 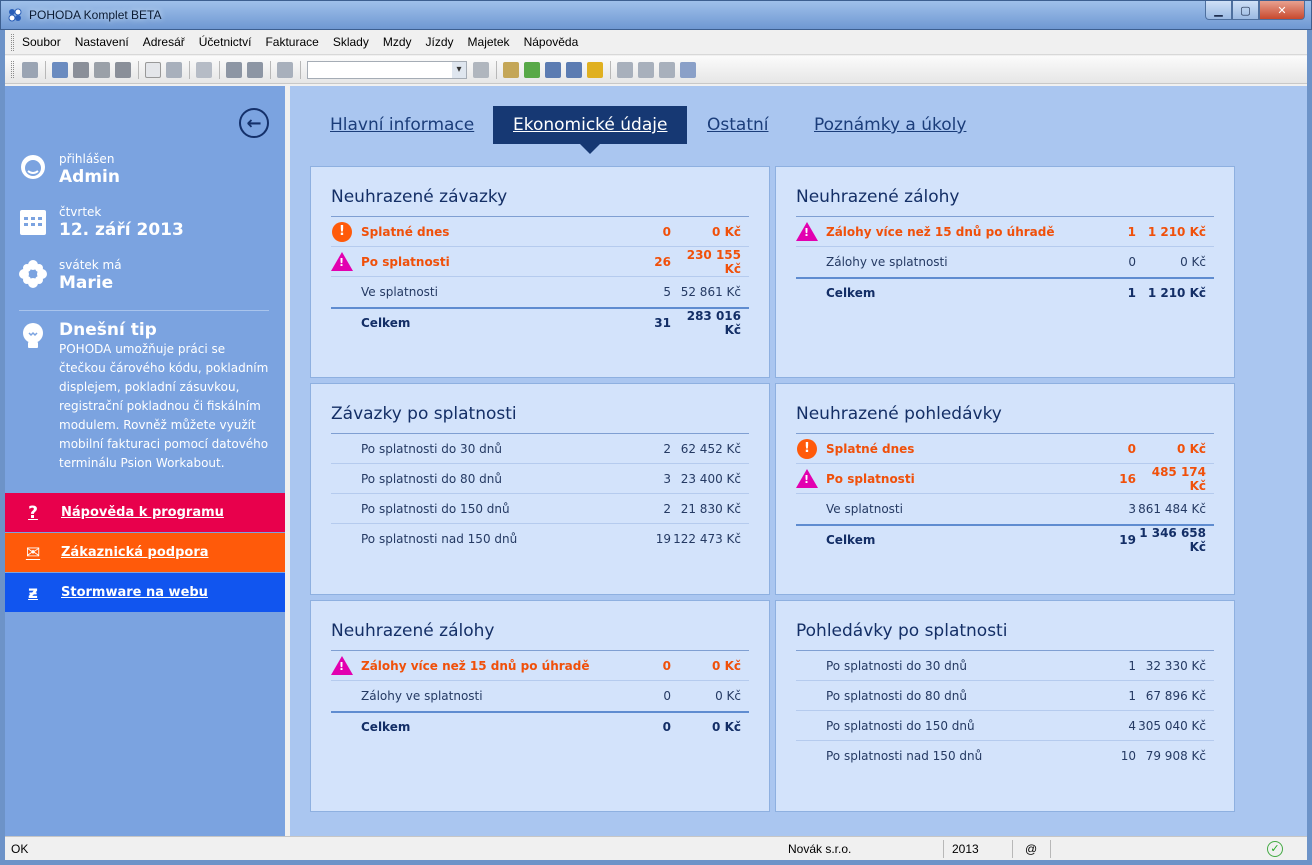 What do you see at coordinates (397, 42) in the screenshot?
I see `menu-mzdy: Mzdy` at bounding box center [397, 42].